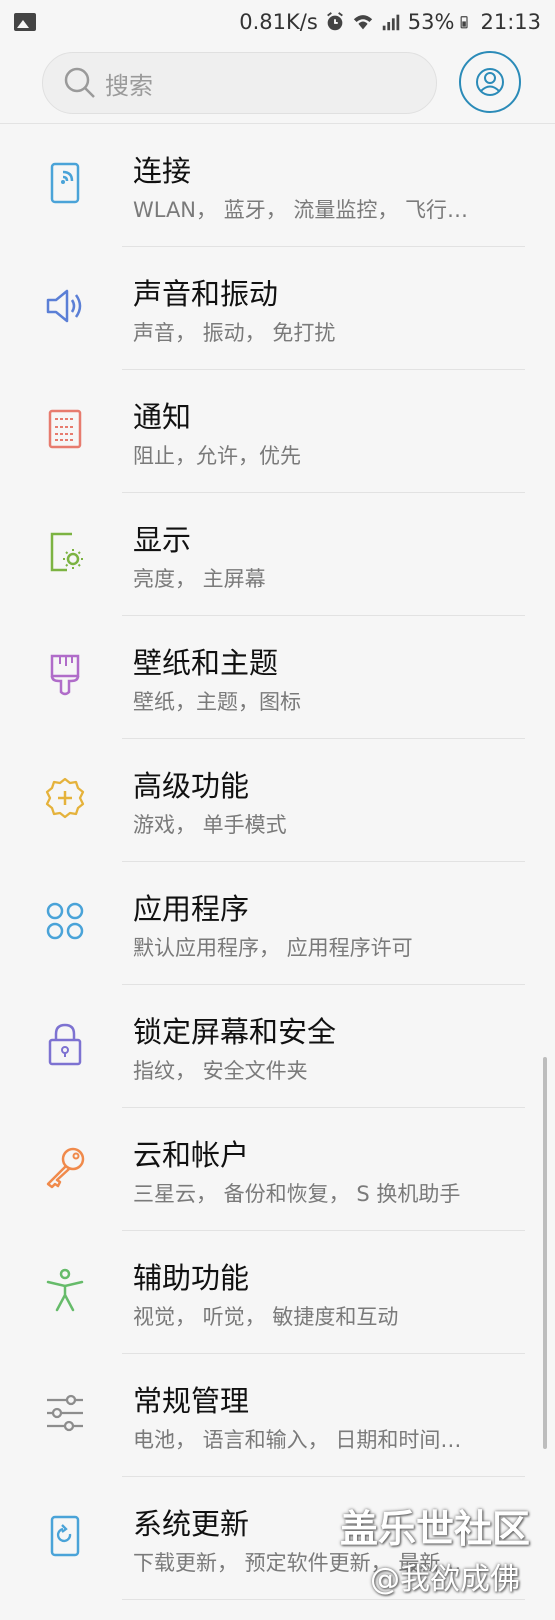  I want to click on update-icon, so click(65, 1536).